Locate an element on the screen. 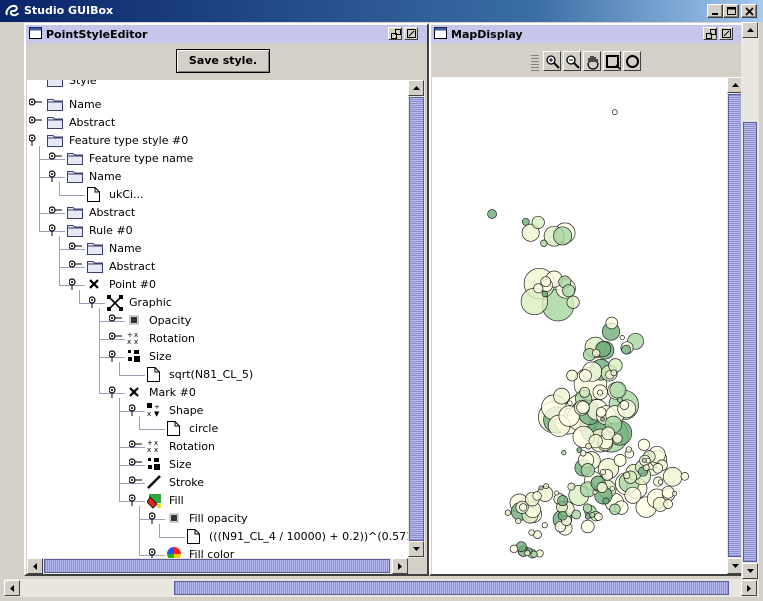  pan-button is located at coordinates (592, 61).